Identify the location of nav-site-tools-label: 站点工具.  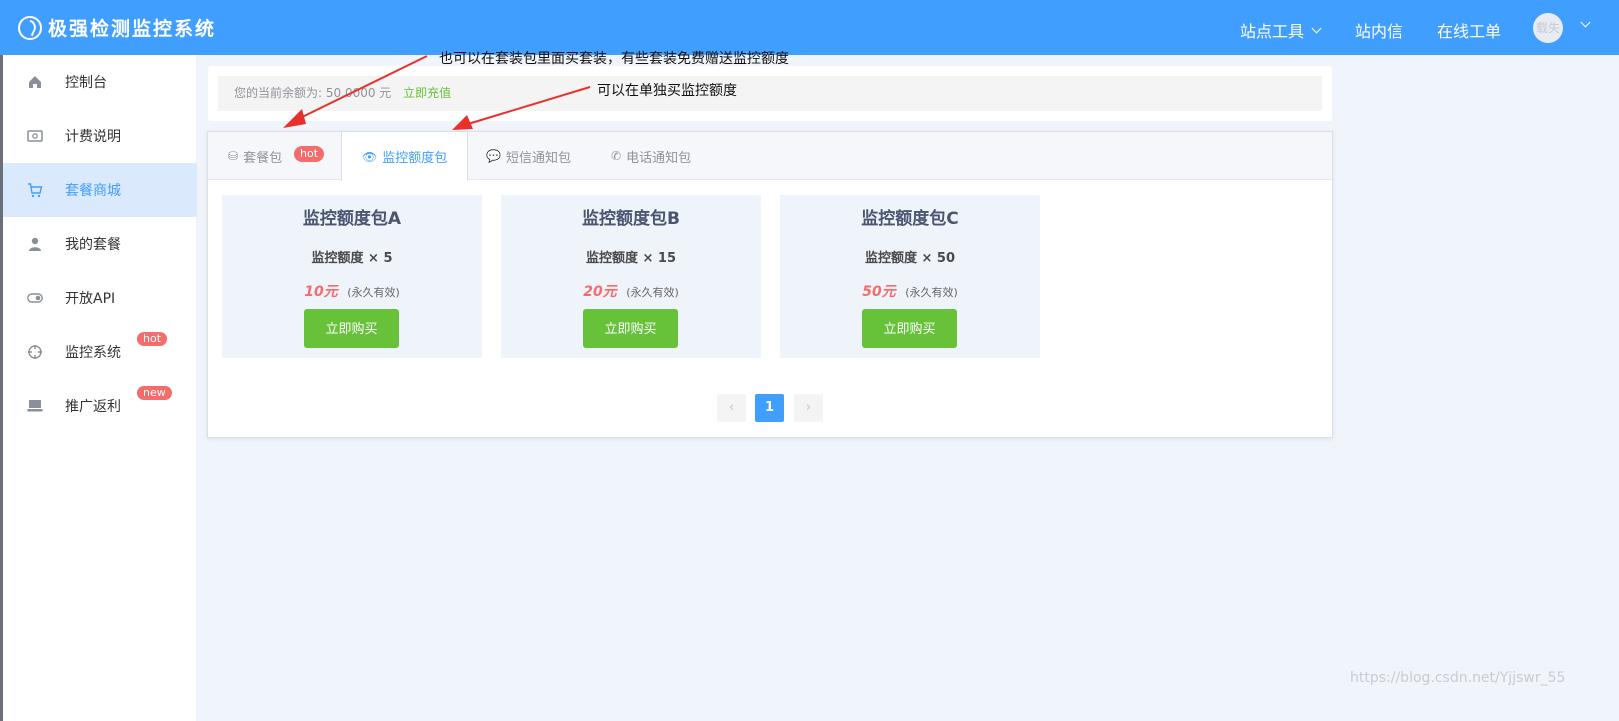
(1272, 31).